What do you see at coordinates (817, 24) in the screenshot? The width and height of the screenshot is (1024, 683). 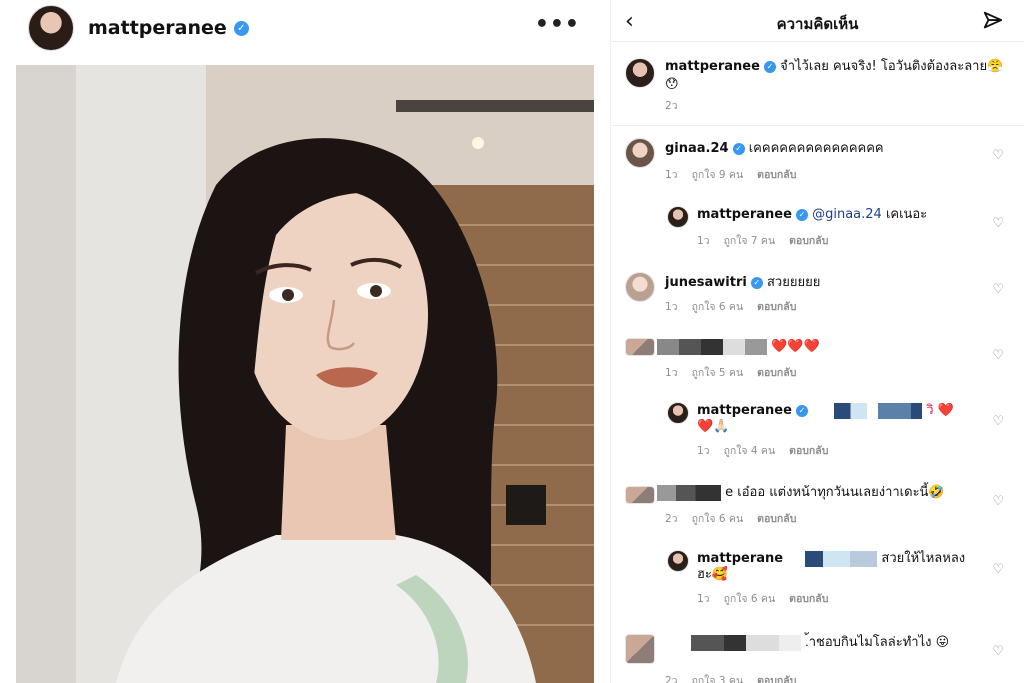 I see `comments-title: ความคิดเห็น` at bounding box center [817, 24].